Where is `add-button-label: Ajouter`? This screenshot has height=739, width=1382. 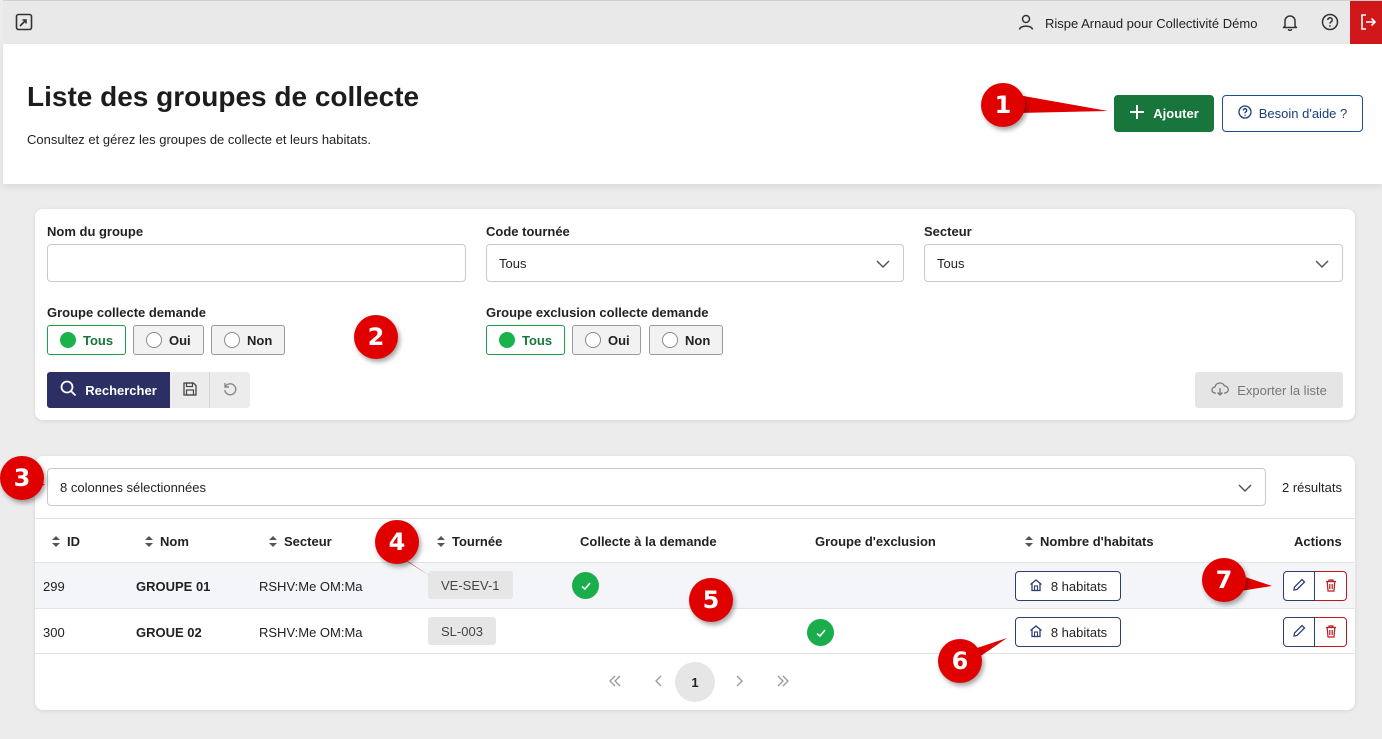 add-button-label: Ajouter is located at coordinates (1176, 113).